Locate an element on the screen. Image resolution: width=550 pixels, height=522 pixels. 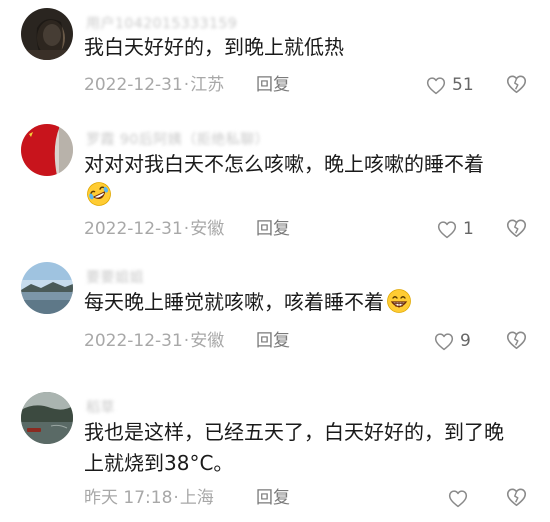
username: 稻草 is located at coordinates (100, 407).